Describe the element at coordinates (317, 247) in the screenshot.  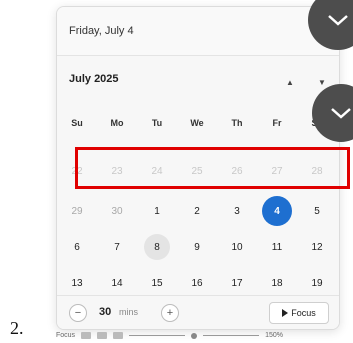
I see `day-cell: 12` at that location.